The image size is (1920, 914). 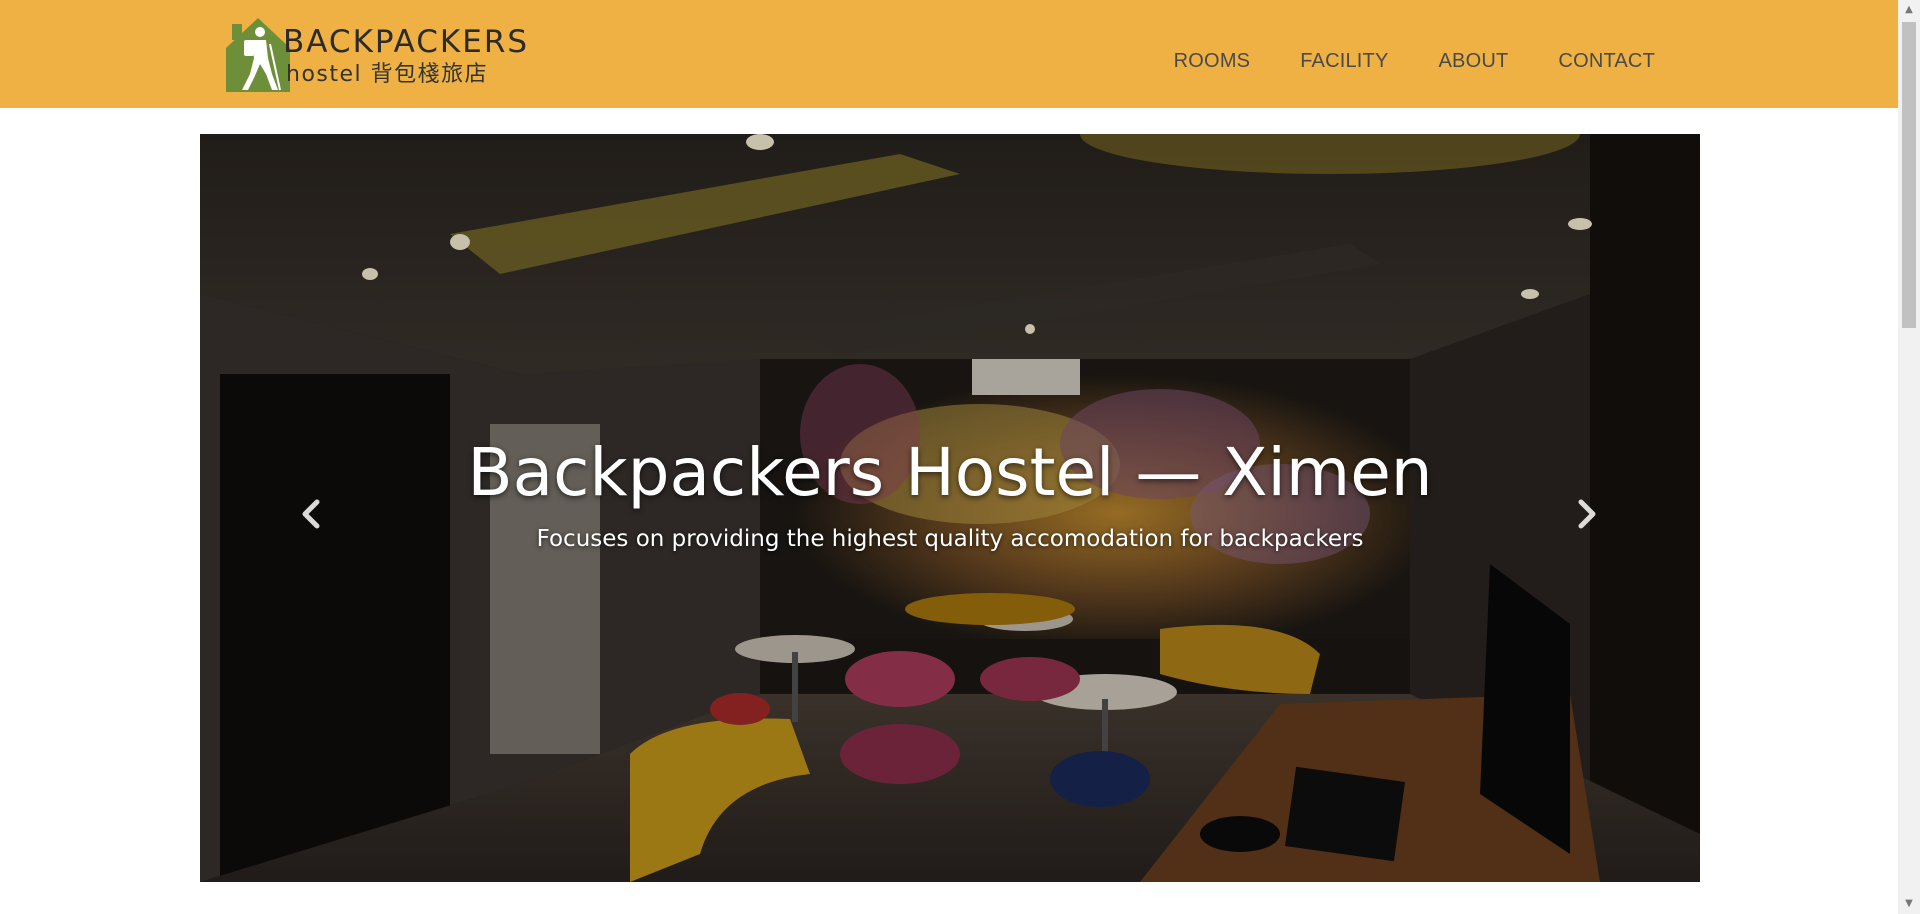 What do you see at coordinates (406, 42) in the screenshot?
I see `logo-title: BACKPACKERS` at bounding box center [406, 42].